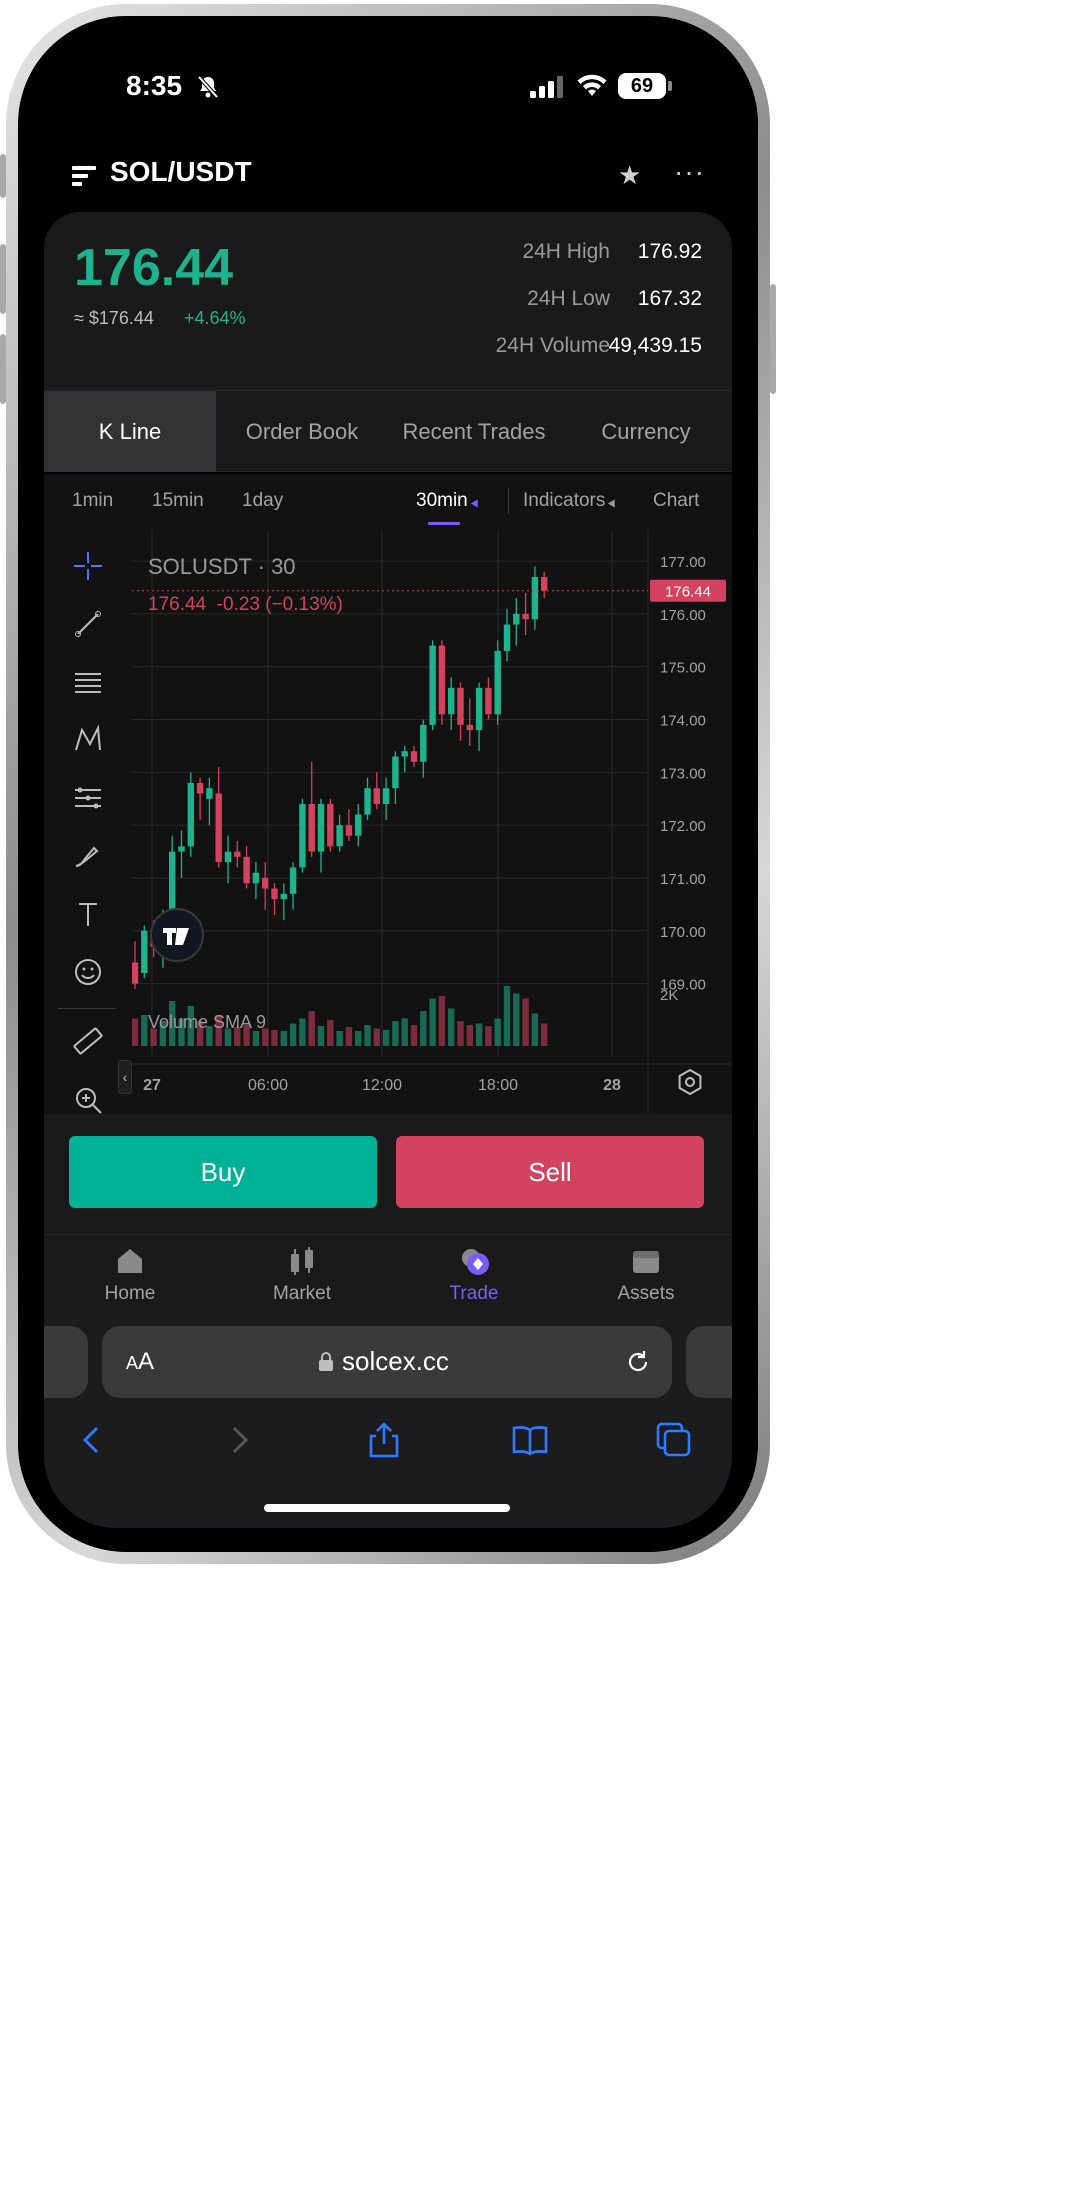 The height and width of the screenshot is (2196, 1086). Describe the element at coordinates (88, 1100) in the screenshot. I see `zoom-in-icon` at that location.